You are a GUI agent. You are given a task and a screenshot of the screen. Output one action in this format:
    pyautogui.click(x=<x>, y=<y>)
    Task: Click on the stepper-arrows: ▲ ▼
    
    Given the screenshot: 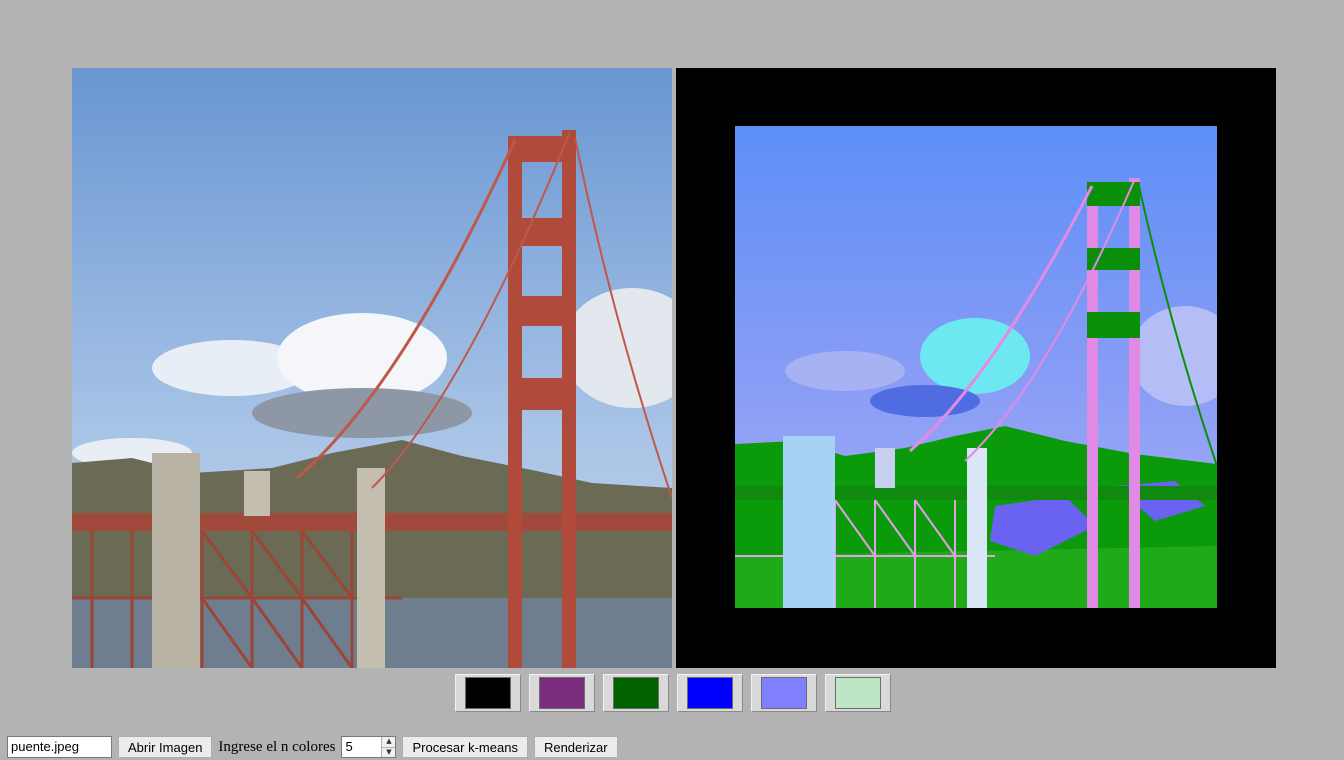 What is the action you would take?
    pyautogui.click(x=388, y=747)
    